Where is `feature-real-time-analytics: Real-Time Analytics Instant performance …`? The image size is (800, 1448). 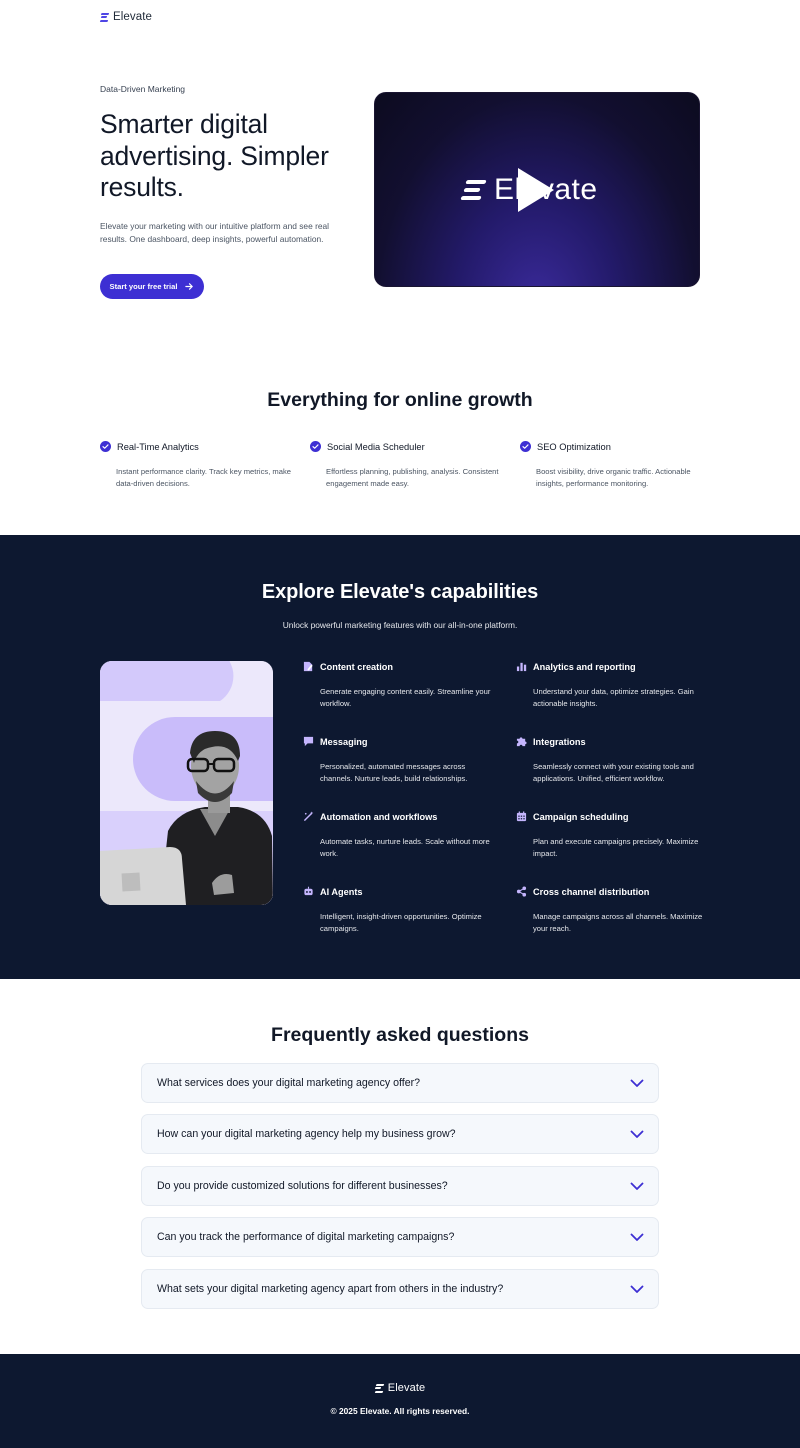
feature-real-time-analytics: Real-Time Analytics Instant performance … is located at coordinates (195, 465).